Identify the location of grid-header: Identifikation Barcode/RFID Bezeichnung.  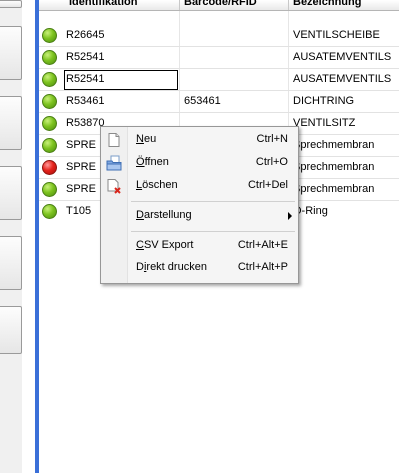
(219, 5).